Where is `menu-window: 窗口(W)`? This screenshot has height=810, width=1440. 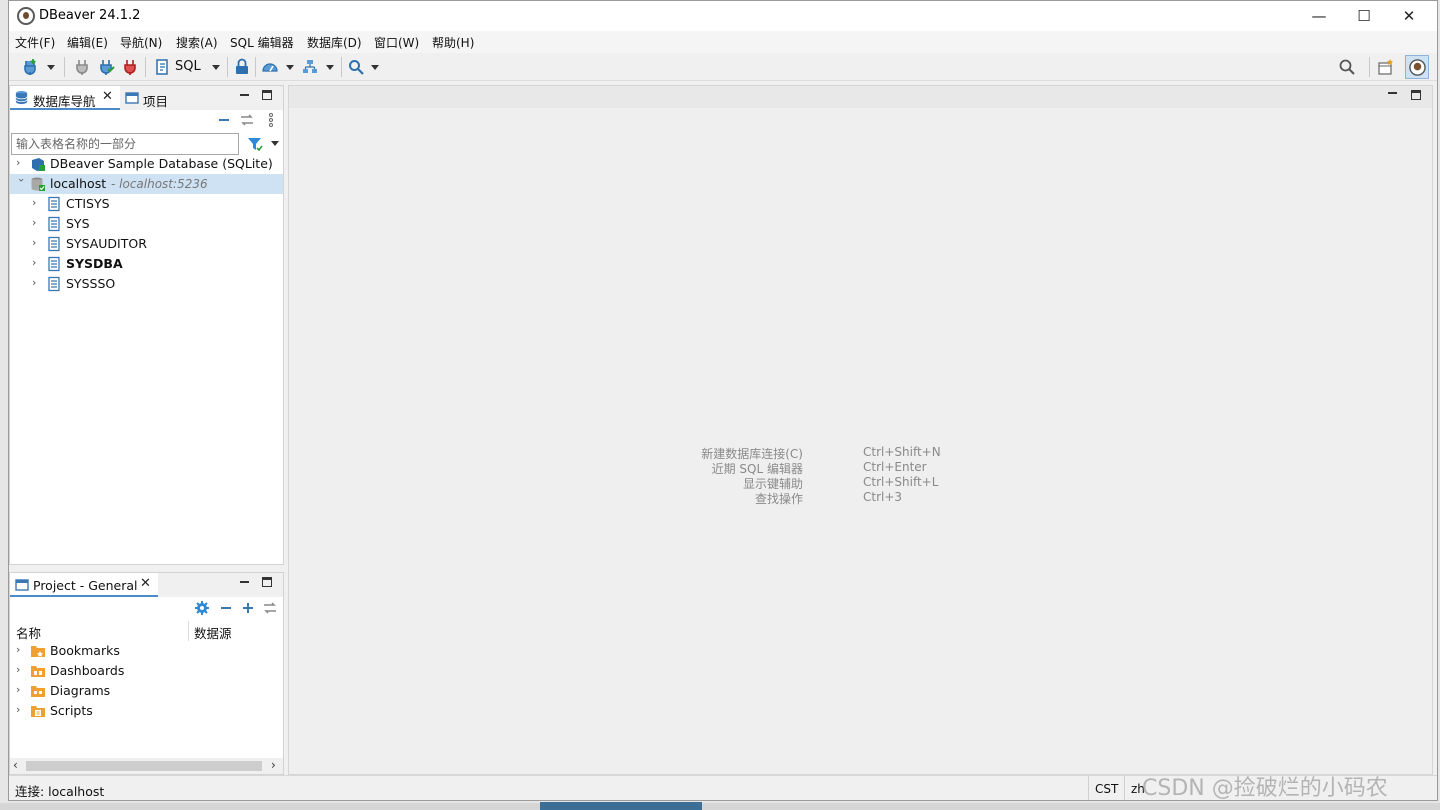
menu-window: 窗口(W) is located at coordinates (396, 42).